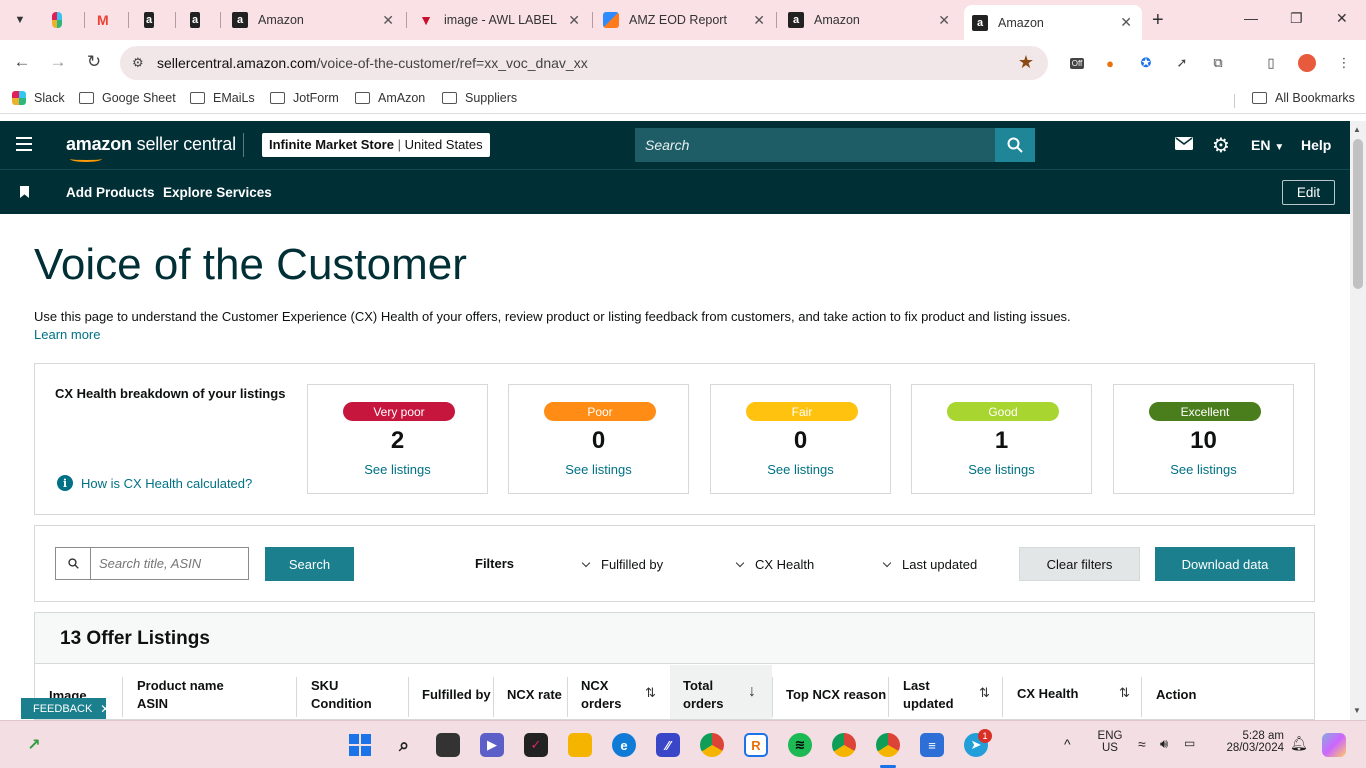 This screenshot has width=1366, height=768. I want to click on bookmark-amazon: AmAzon, so click(390, 98).